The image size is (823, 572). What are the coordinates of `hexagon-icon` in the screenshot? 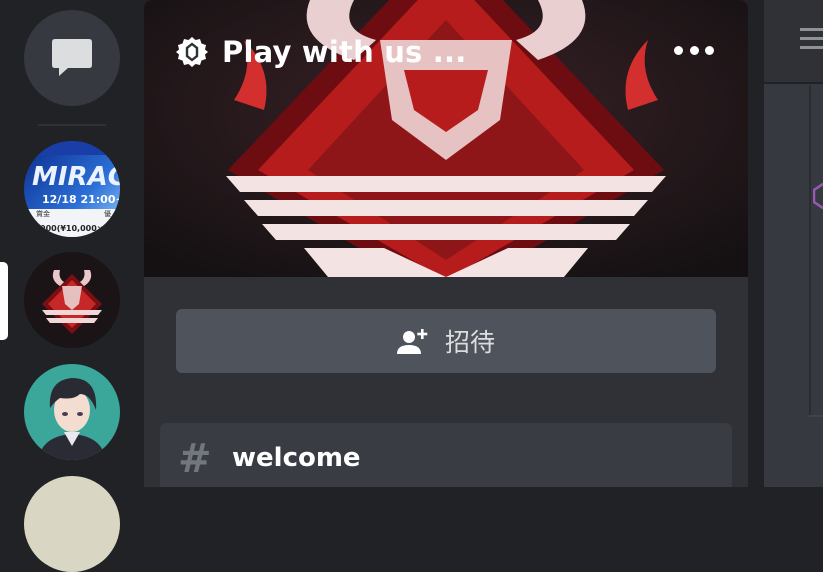 It's located at (818, 196).